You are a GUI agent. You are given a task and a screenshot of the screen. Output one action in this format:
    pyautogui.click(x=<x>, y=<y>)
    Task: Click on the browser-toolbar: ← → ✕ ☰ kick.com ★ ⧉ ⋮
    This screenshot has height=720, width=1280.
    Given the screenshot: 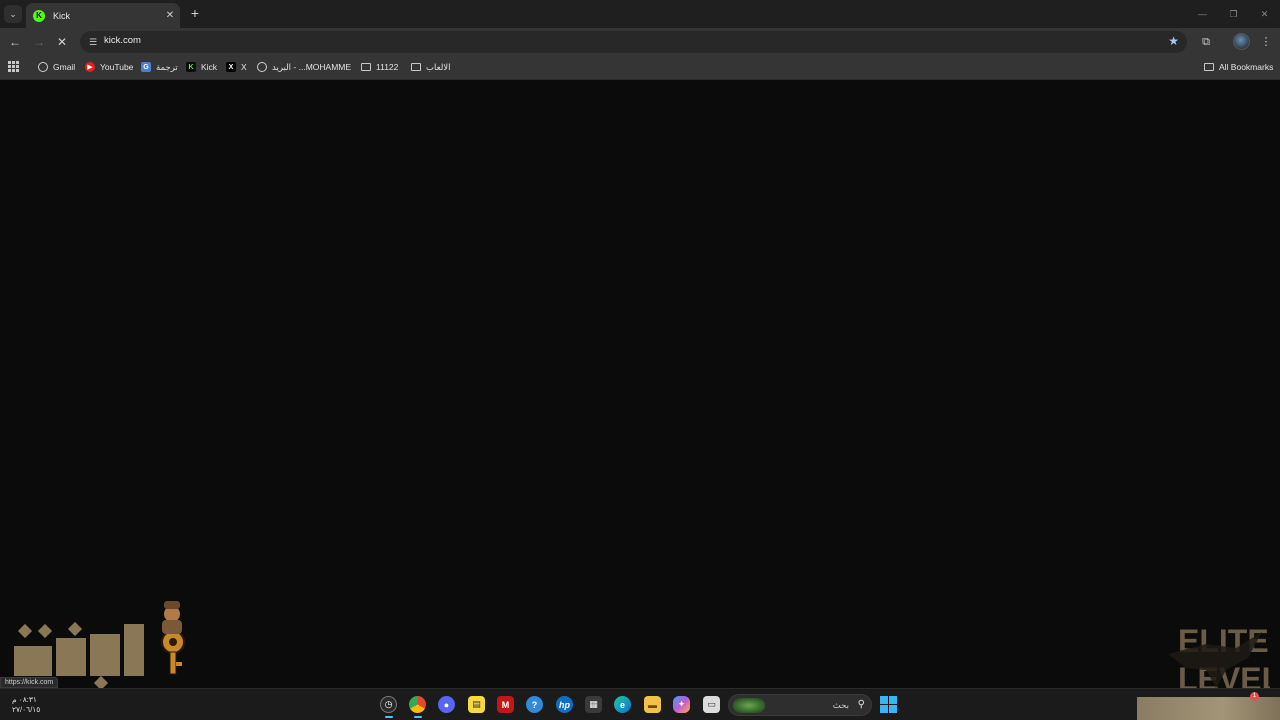 What is the action you would take?
    pyautogui.click(x=640, y=41)
    